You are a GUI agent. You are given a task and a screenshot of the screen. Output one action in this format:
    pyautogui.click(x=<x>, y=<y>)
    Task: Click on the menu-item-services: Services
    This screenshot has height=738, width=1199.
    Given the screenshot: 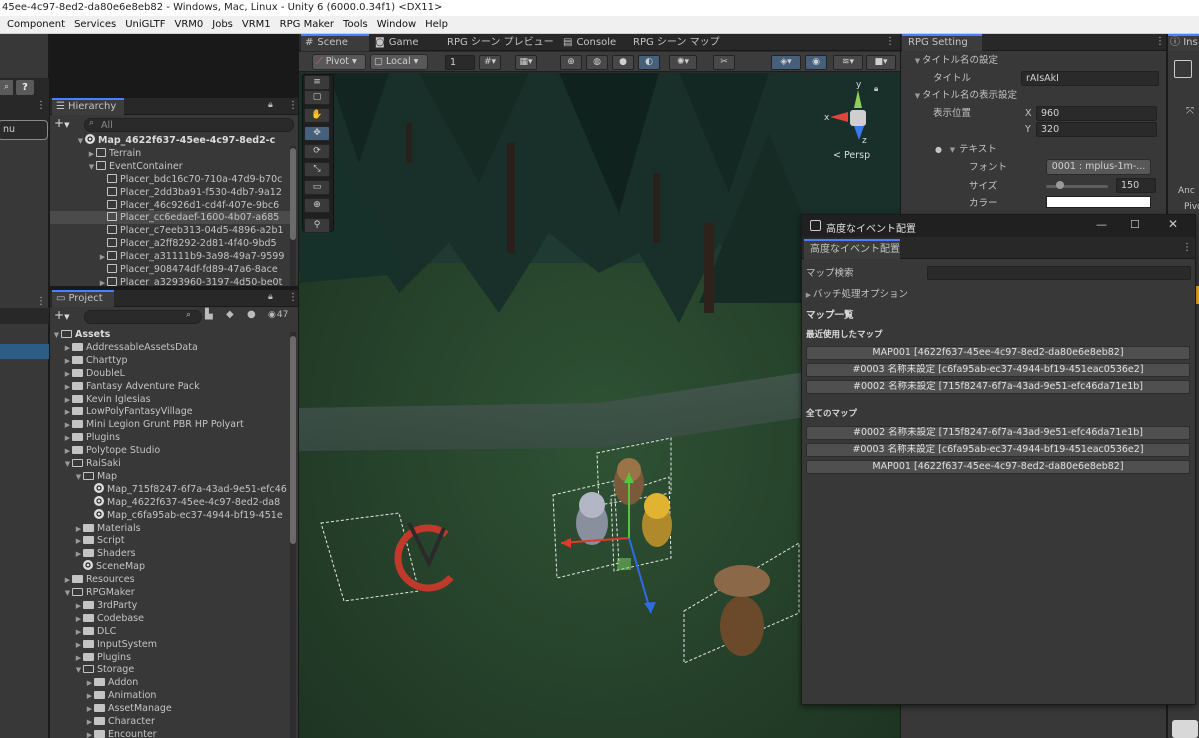 What is the action you would take?
    pyautogui.click(x=95, y=25)
    